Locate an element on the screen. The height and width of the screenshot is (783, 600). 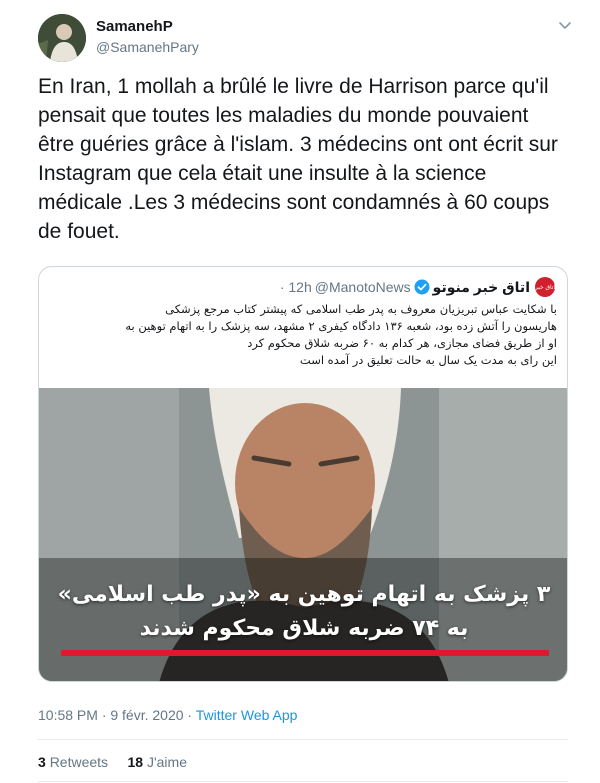
image-caption-line-1: ۳ پزشک به اتهام توهین به «پدر طب اسلامی» is located at coordinates (304, 594).